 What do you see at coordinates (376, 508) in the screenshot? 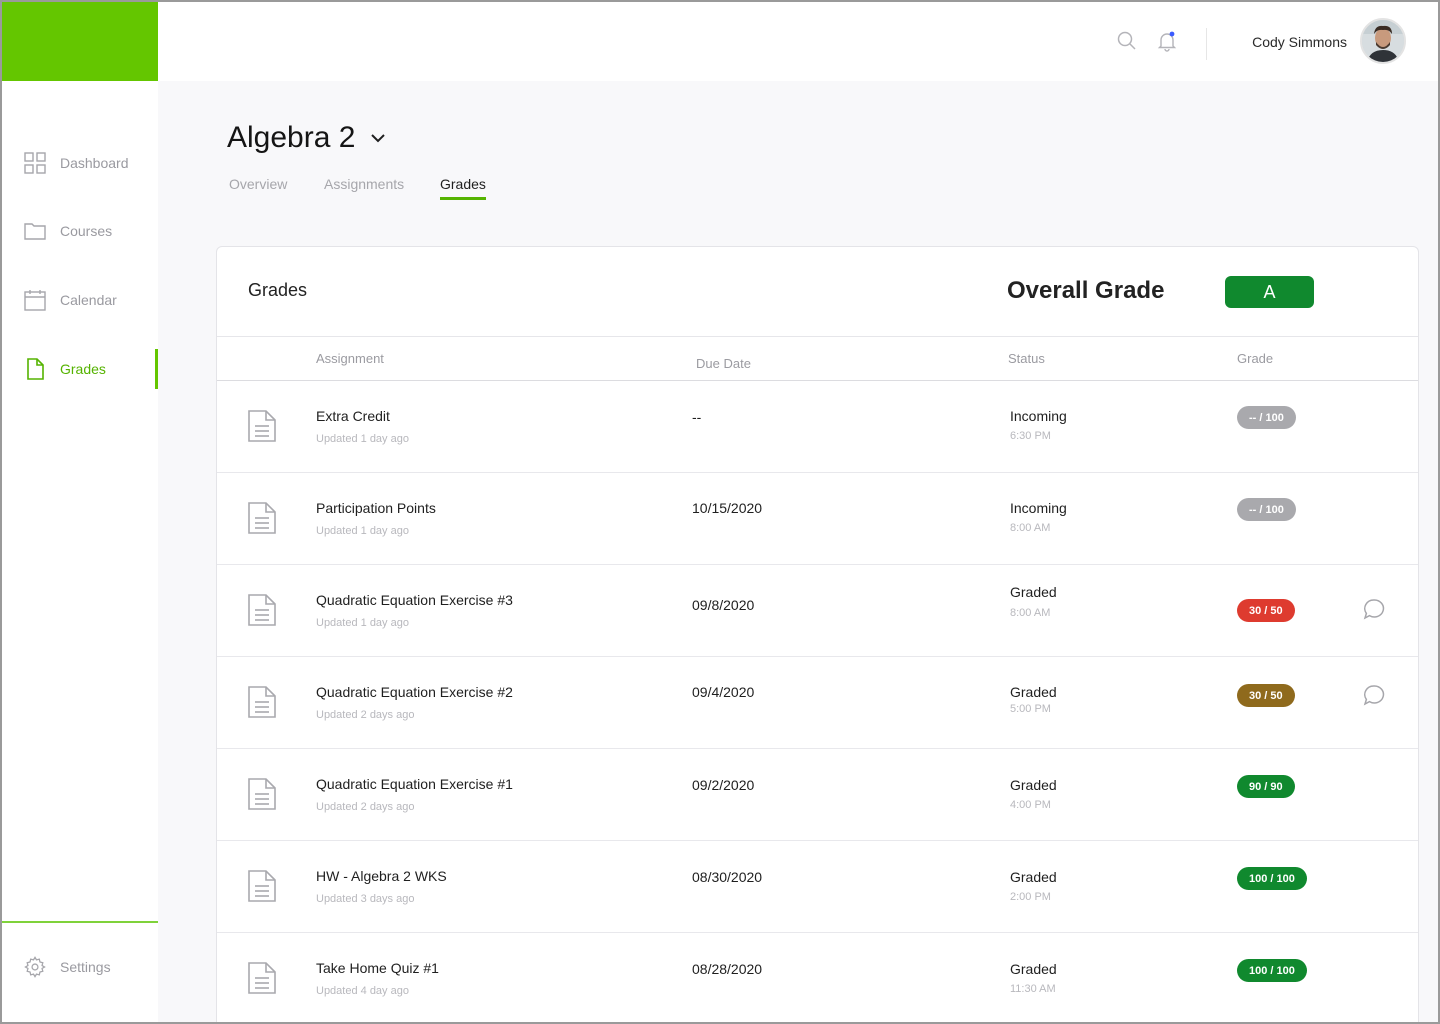
I see `assignment-name: Participation Points` at bounding box center [376, 508].